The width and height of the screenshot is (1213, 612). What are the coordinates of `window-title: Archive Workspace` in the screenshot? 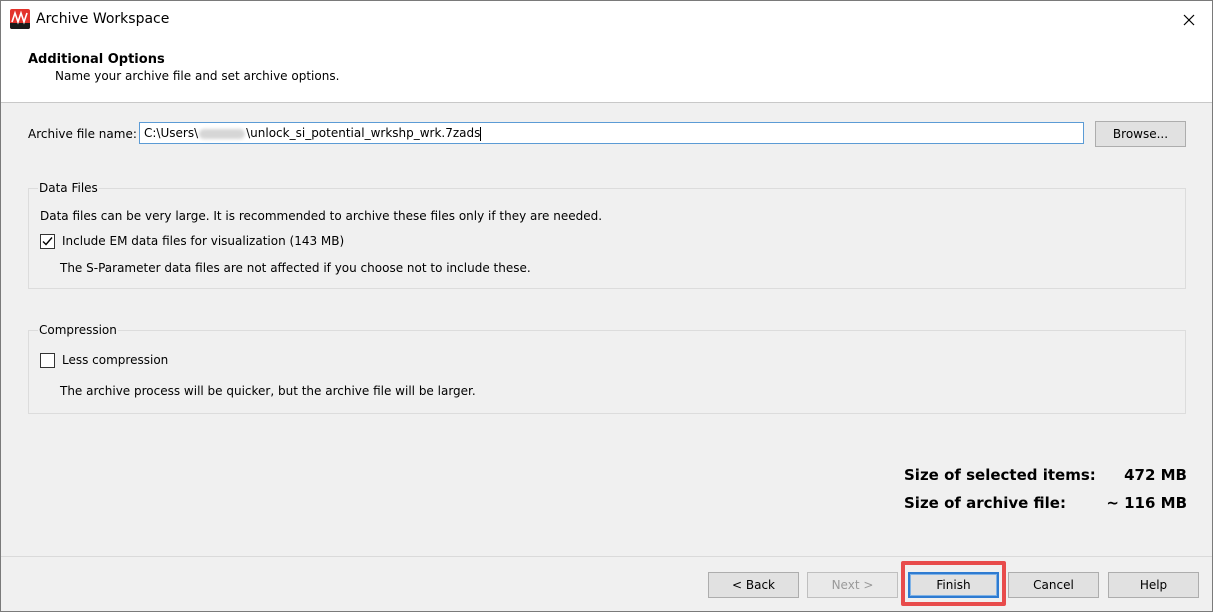 It's located at (103, 19).